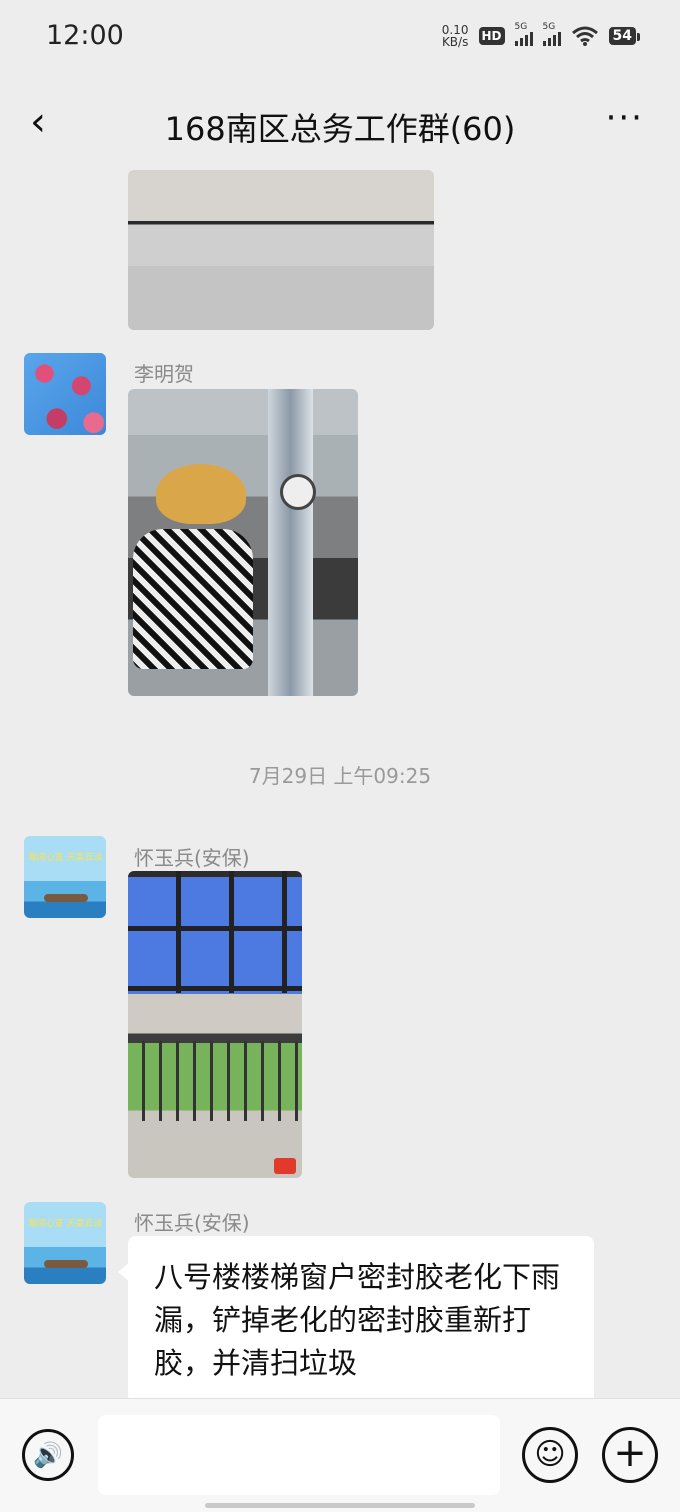 The width and height of the screenshot is (680, 1512). I want to click on home-indicator, so click(340, 1505).